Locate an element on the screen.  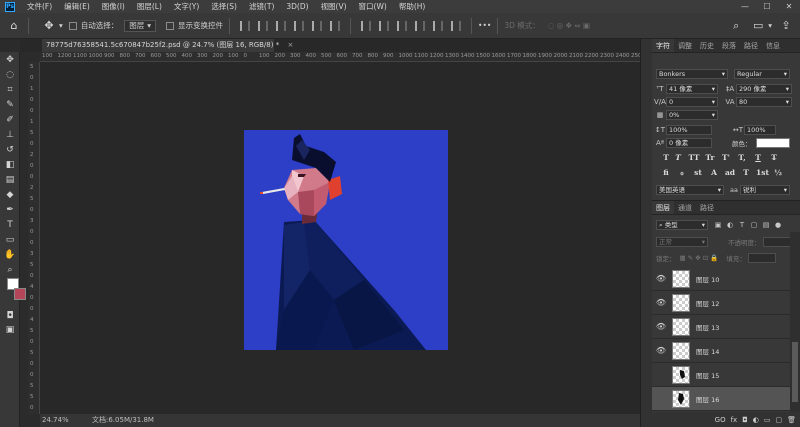
small-caps-button: Tr is located at coordinates (710, 157).